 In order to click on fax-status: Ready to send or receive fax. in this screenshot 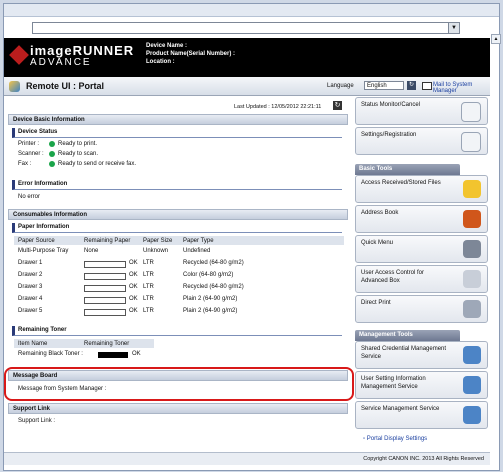, I will do `click(97, 164)`.